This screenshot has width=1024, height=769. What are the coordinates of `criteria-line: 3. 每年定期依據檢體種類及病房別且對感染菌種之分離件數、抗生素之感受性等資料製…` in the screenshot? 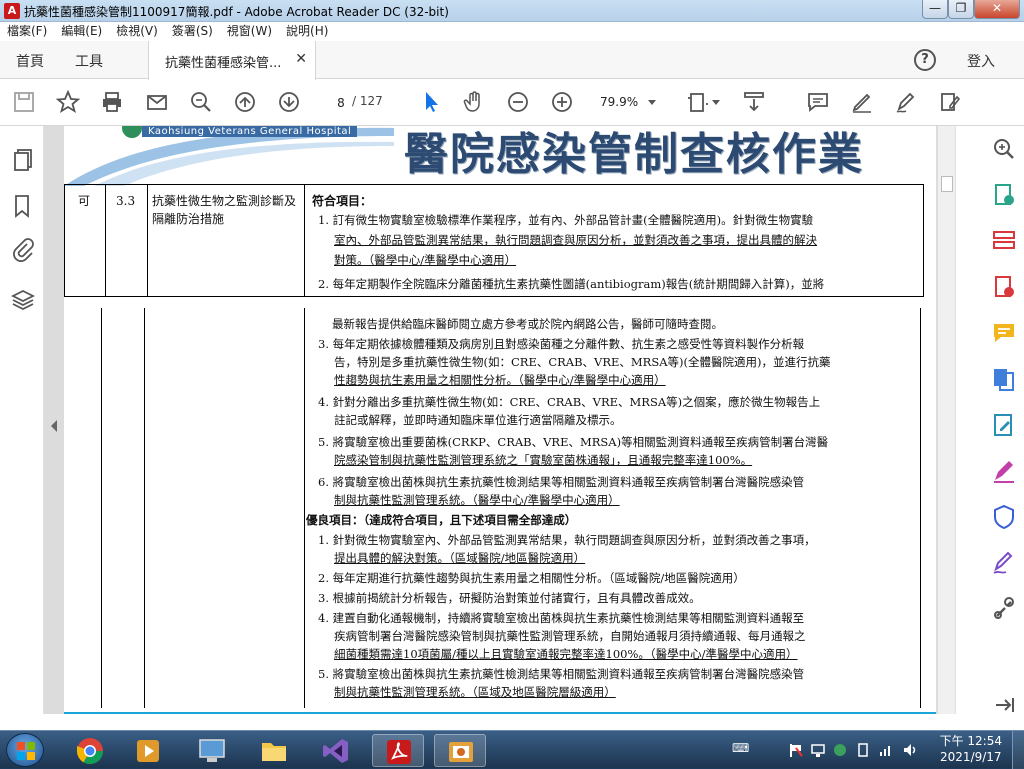 It's located at (561, 344).